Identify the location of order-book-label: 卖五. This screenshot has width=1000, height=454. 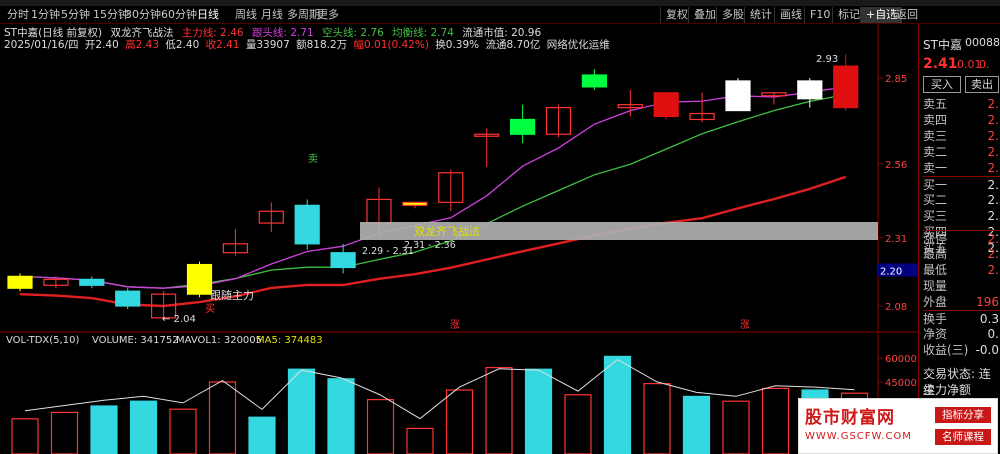
(935, 104).